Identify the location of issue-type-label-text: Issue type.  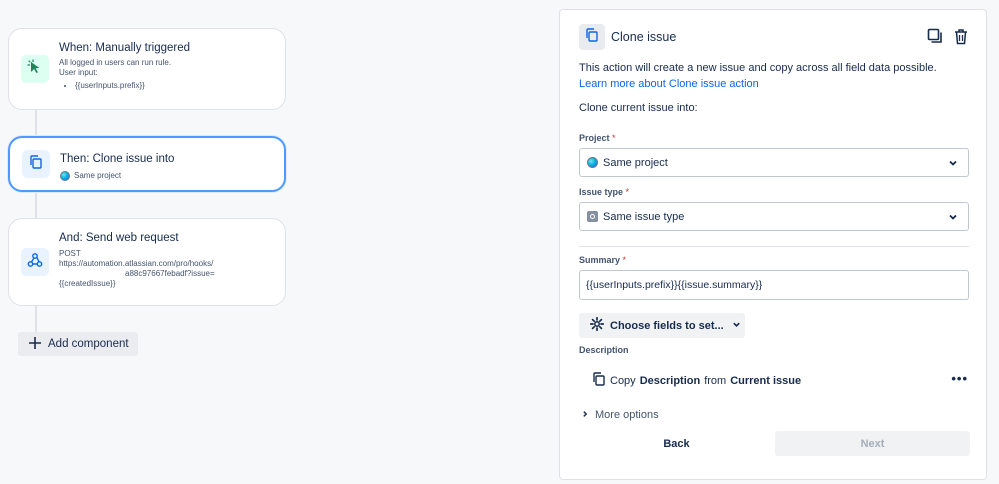
(601, 192).